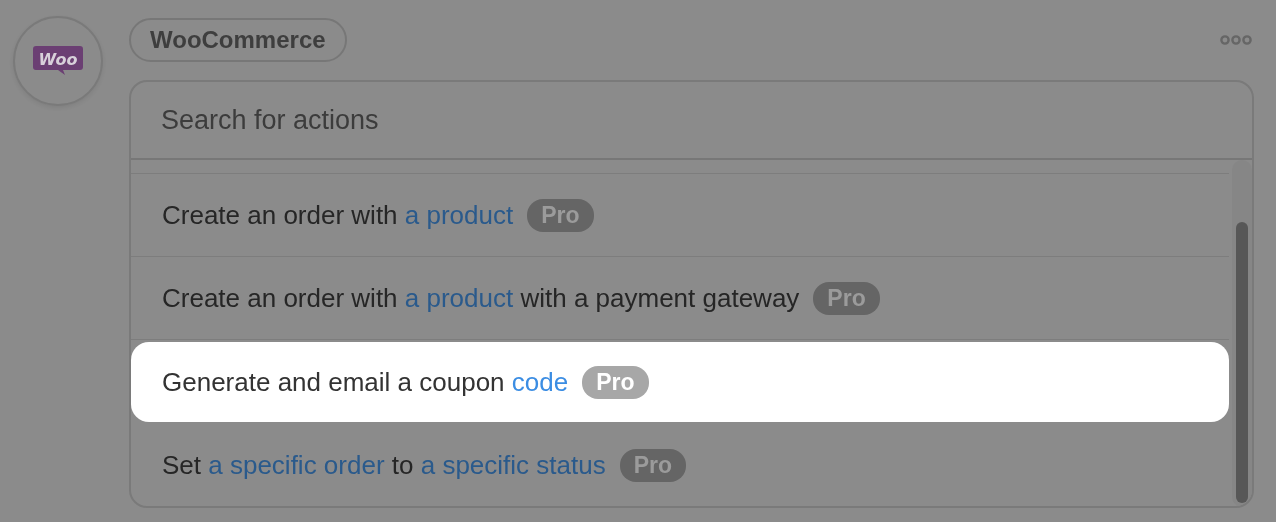 This screenshot has width=1276, height=522. What do you see at coordinates (338, 215) in the screenshot?
I see `action-label: Create an order with a product` at bounding box center [338, 215].